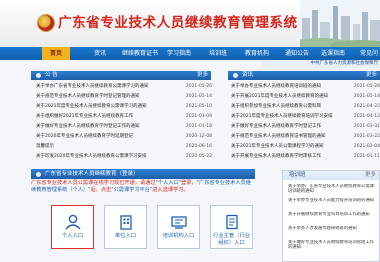 This screenshot has height=262, width=380. I want to click on notice-text: 关于组织做好2021年专业技术人员继续教育工作, so click(84, 116).